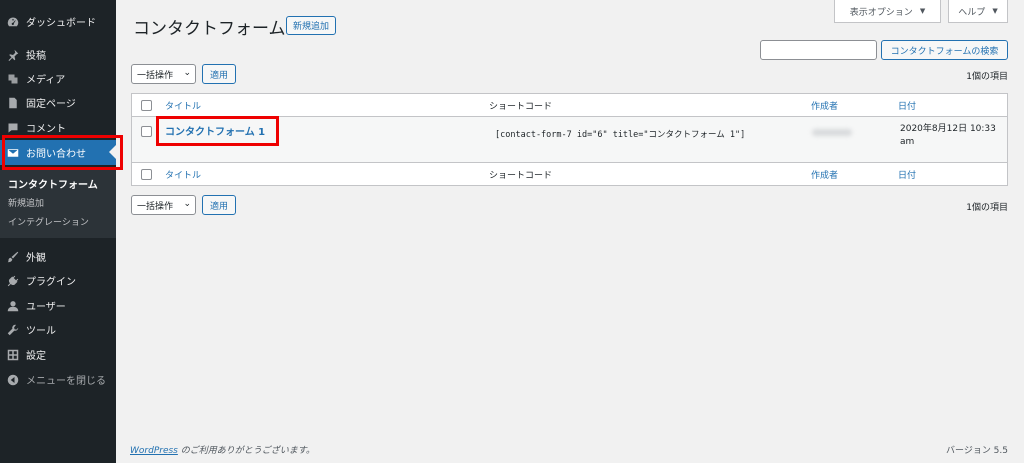 This screenshot has height=463, width=1024. What do you see at coordinates (58, 329) in the screenshot?
I see `sidebar-item-tools: ツール` at bounding box center [58, 329].